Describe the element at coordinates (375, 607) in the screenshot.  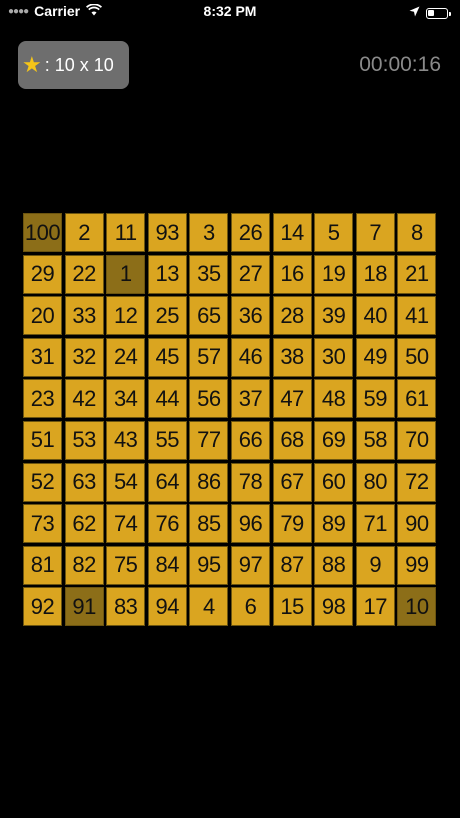
I see `number-tile: 17` at that location.